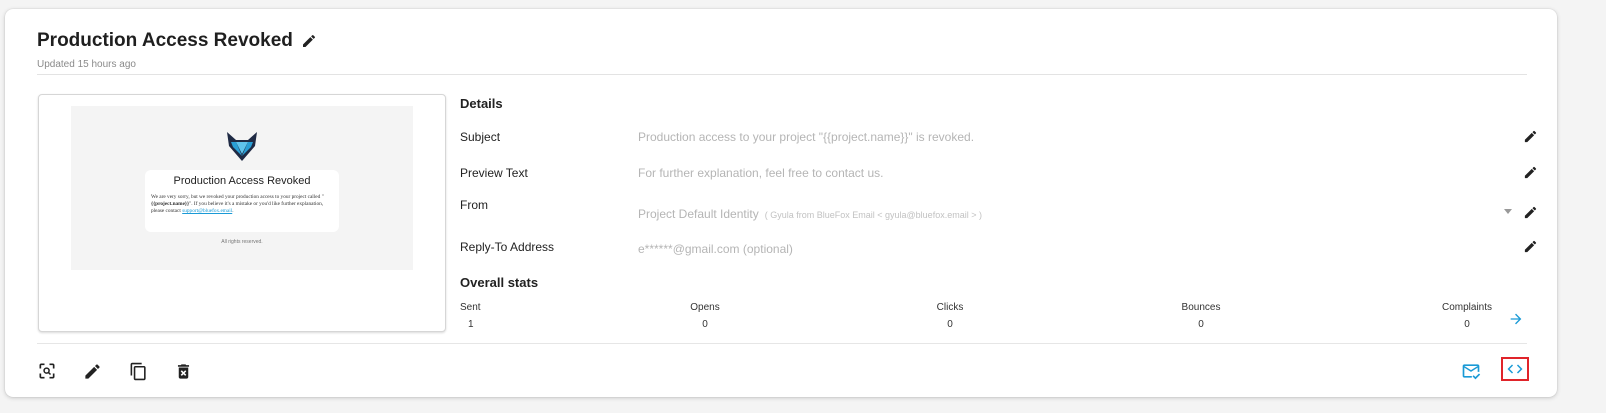 The width and height of the screenshot is (1606, 413). What do you see at coordinates (480, 137) in the screenshot?
I see `subject-label: Subject` at bounding box center [480, 137].